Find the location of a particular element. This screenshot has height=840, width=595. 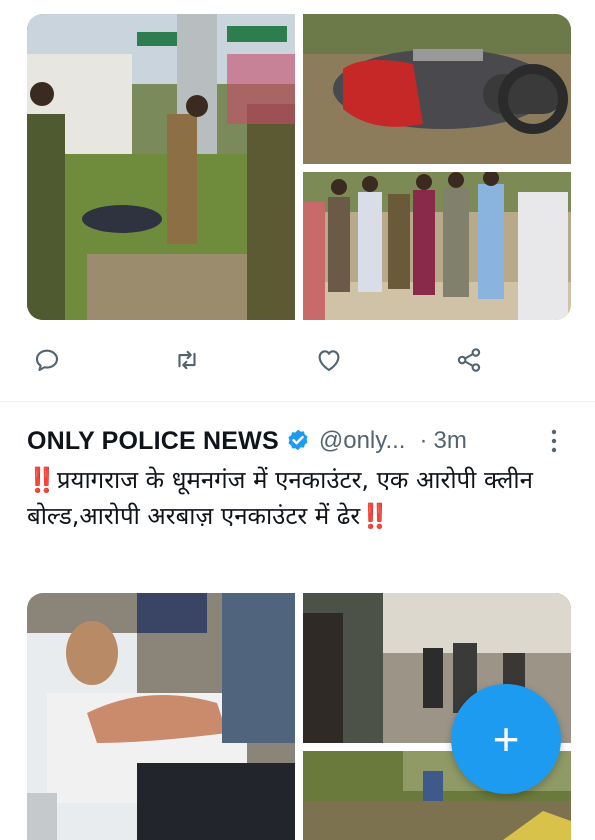

plus-icon: + is located at coordinates (506, 739).